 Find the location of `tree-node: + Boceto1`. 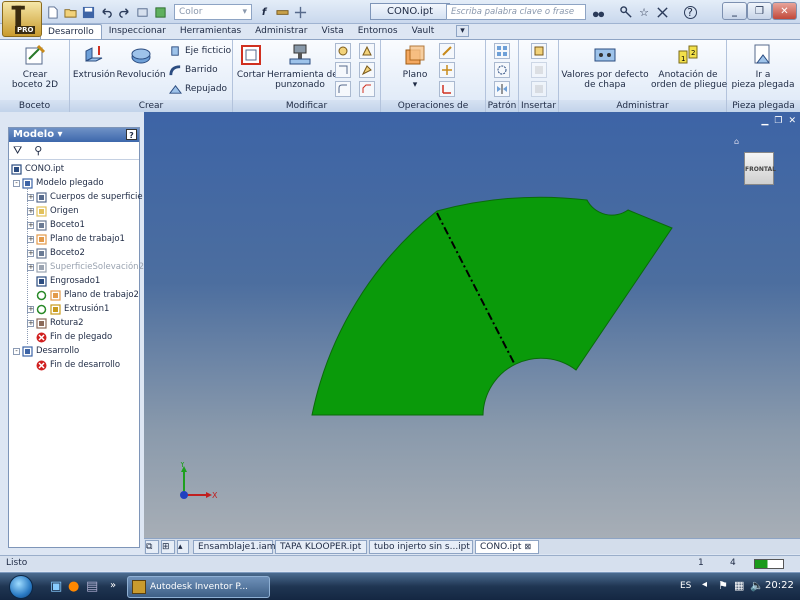

tree-node: + Boceto1 is located at coordinates (56, 225).